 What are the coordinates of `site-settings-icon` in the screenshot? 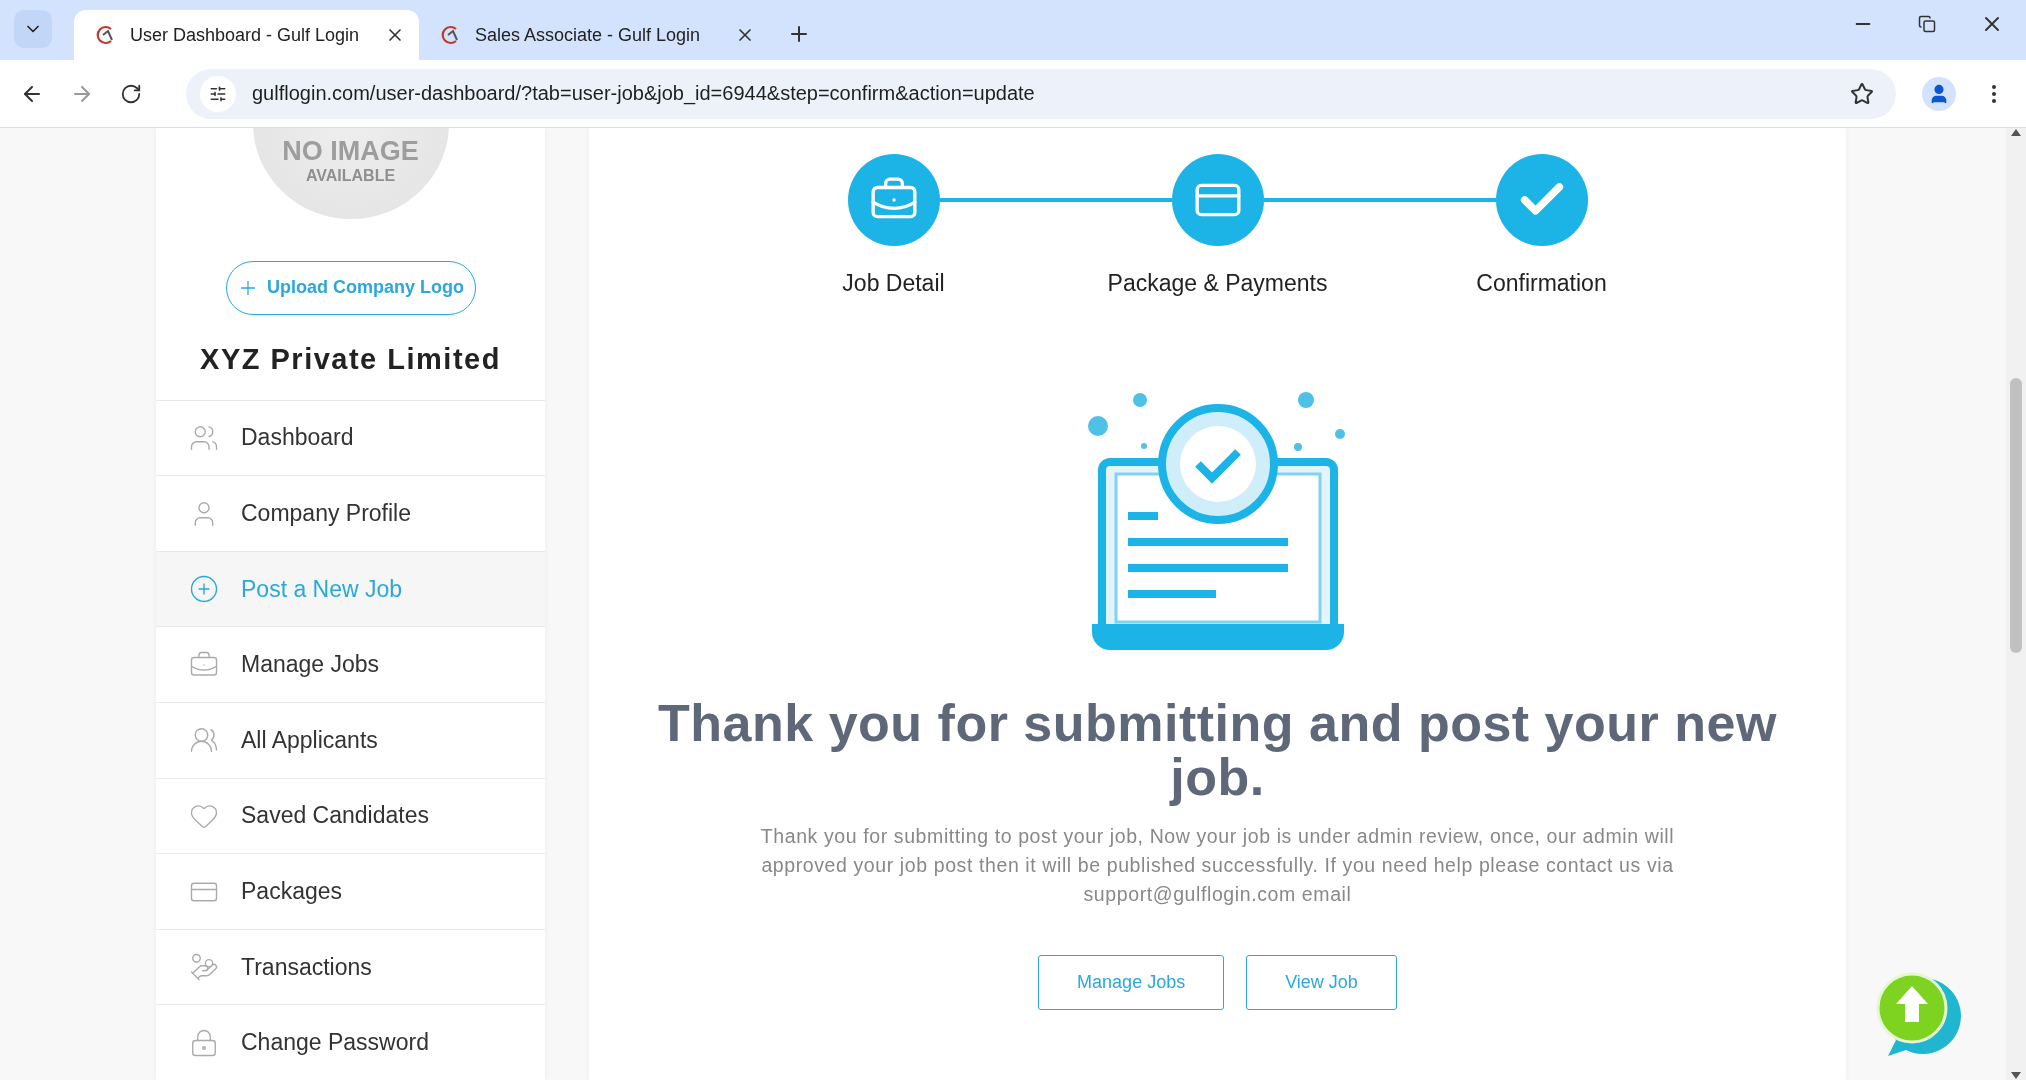 It's located at (218, 93).